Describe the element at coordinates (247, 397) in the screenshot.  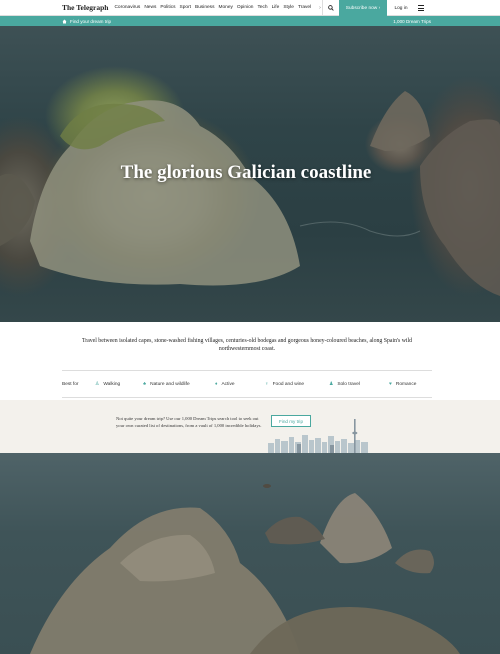
I see `divider-bottom` at that location.